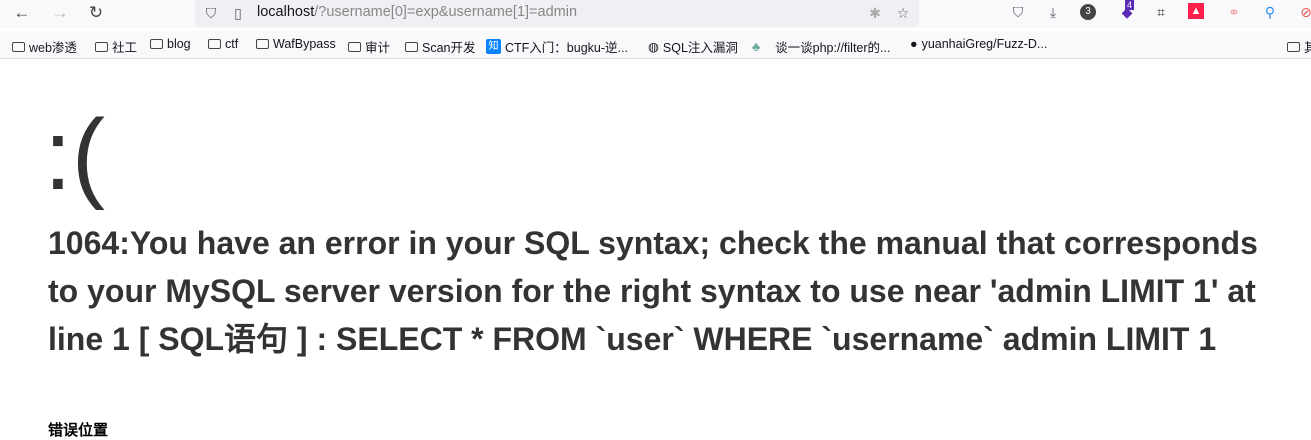  Describe the element at coordinates (125, 48) in the screenshot. I see `bookmark-label: 社工` at that location.